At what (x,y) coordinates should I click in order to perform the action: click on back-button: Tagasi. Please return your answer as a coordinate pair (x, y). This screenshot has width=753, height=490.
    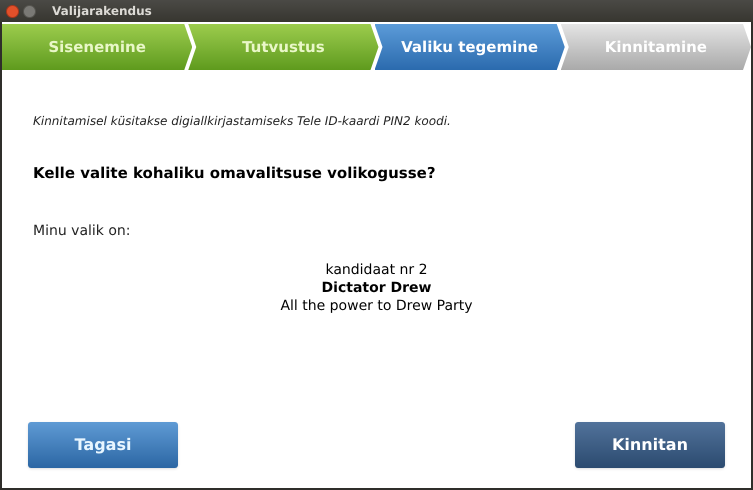
    Looking at the image, I should click on (103, 445).